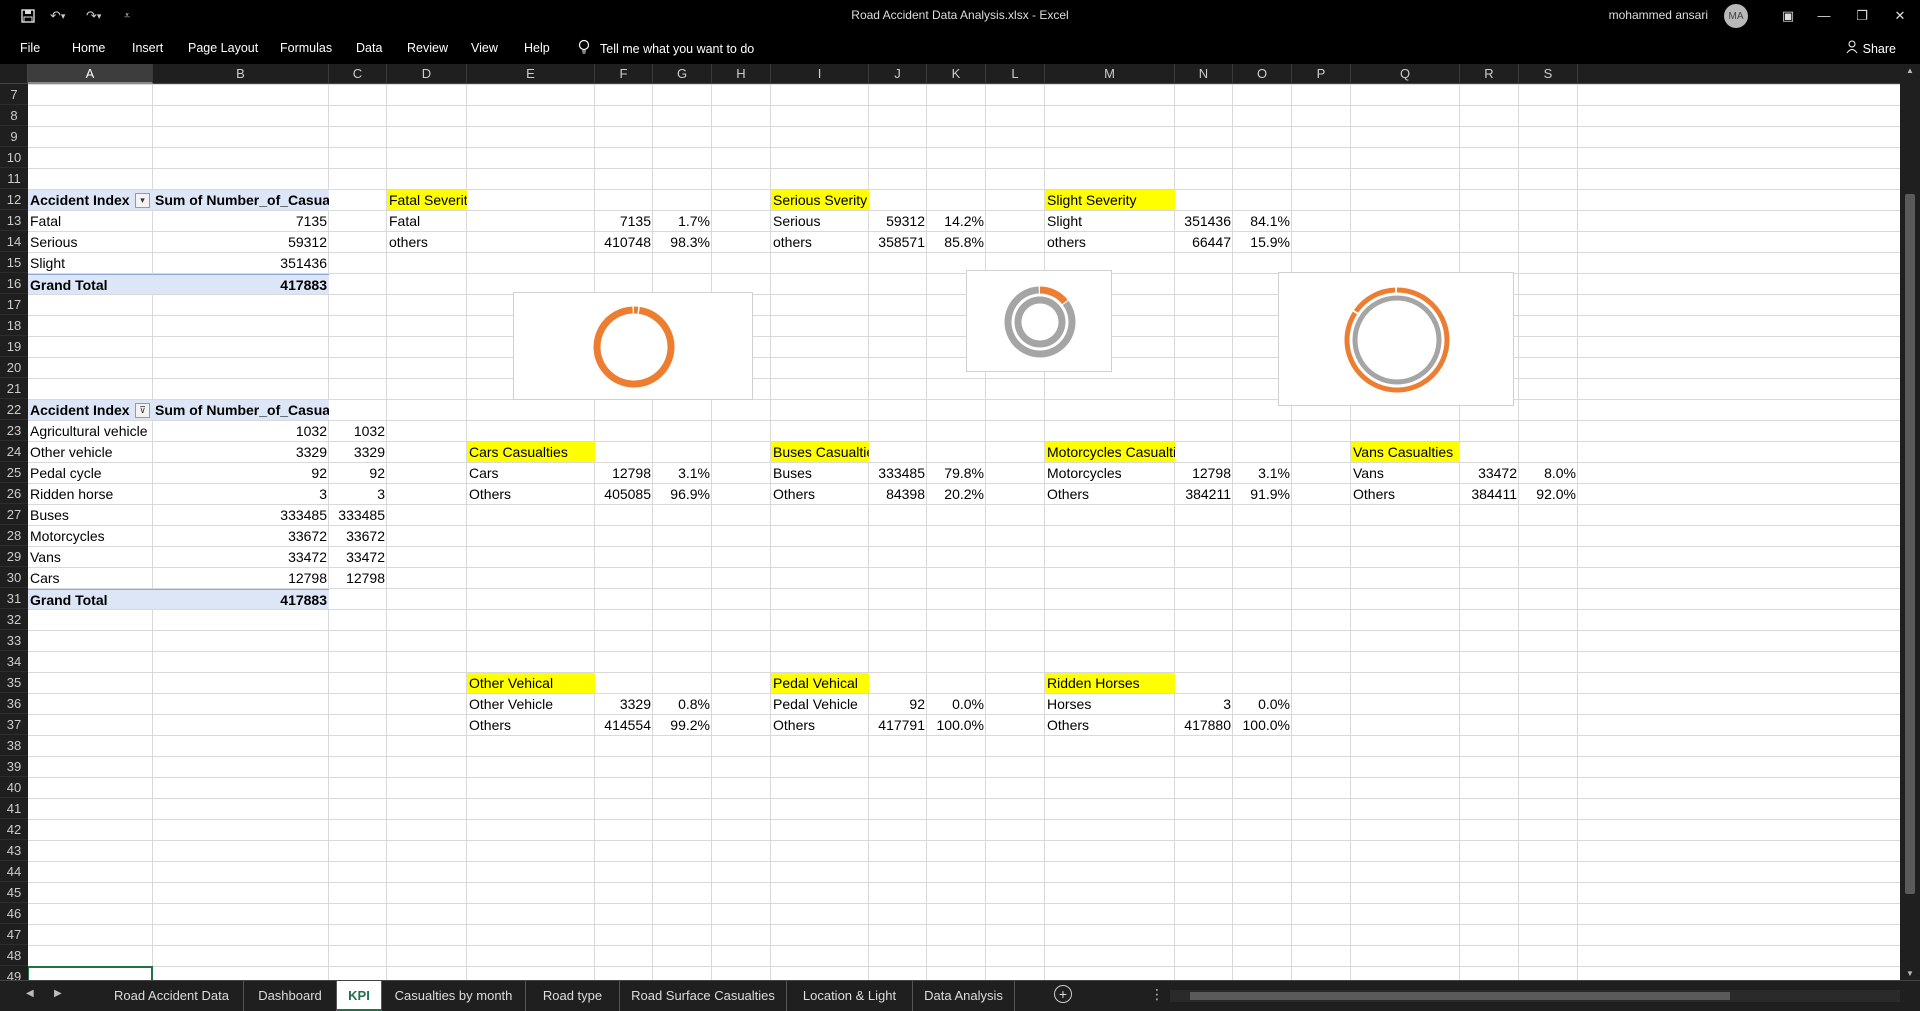 Image resolution: width=1920 pixels, height=1011 pixels. I want to click on kpi-others-value-serious: 358571, so click(898, 242).